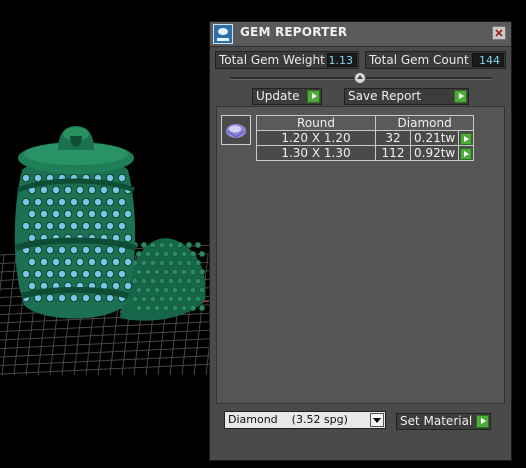 The height and width of the screenshot is (468, 526). Describe the element at coordinates (294, 32) in the screenshot. I see `panel-title: GEM REPORTER` at that location.